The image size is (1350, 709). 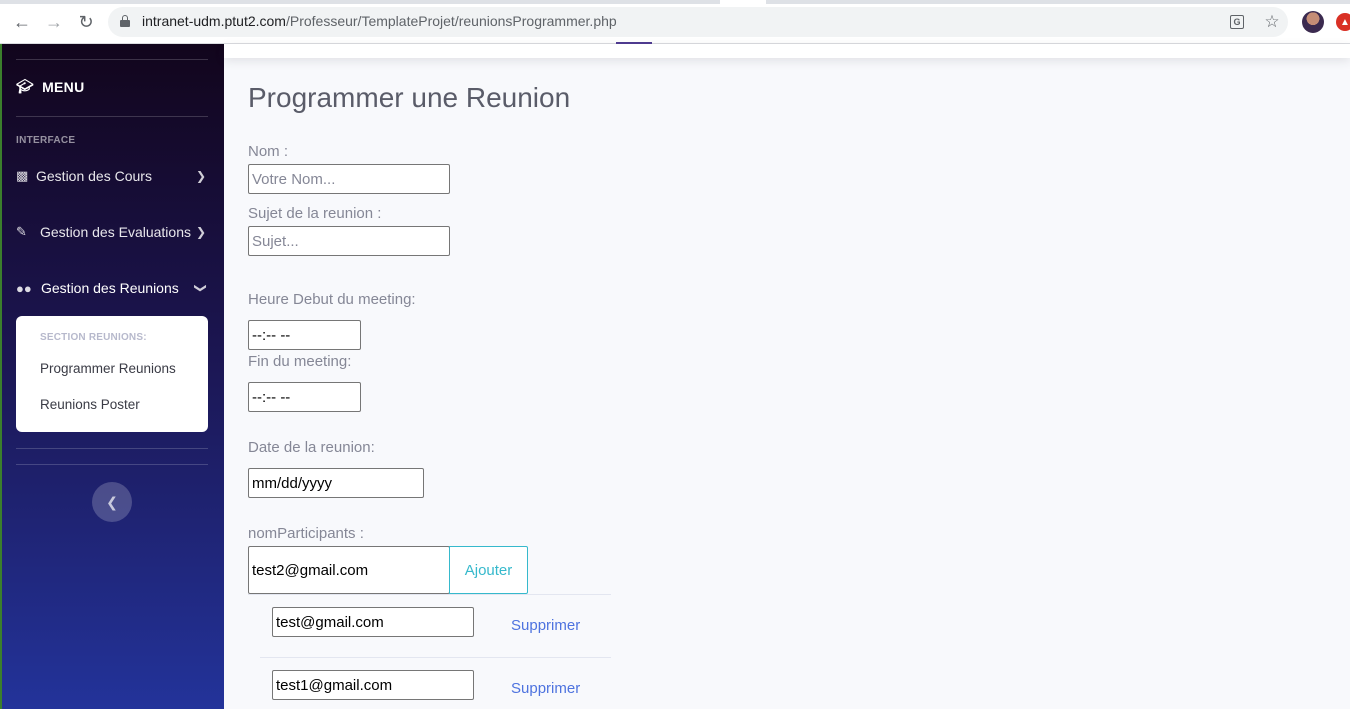 I want to click on sidebar-heading: INTERFACE, so click(x=46, y=140).